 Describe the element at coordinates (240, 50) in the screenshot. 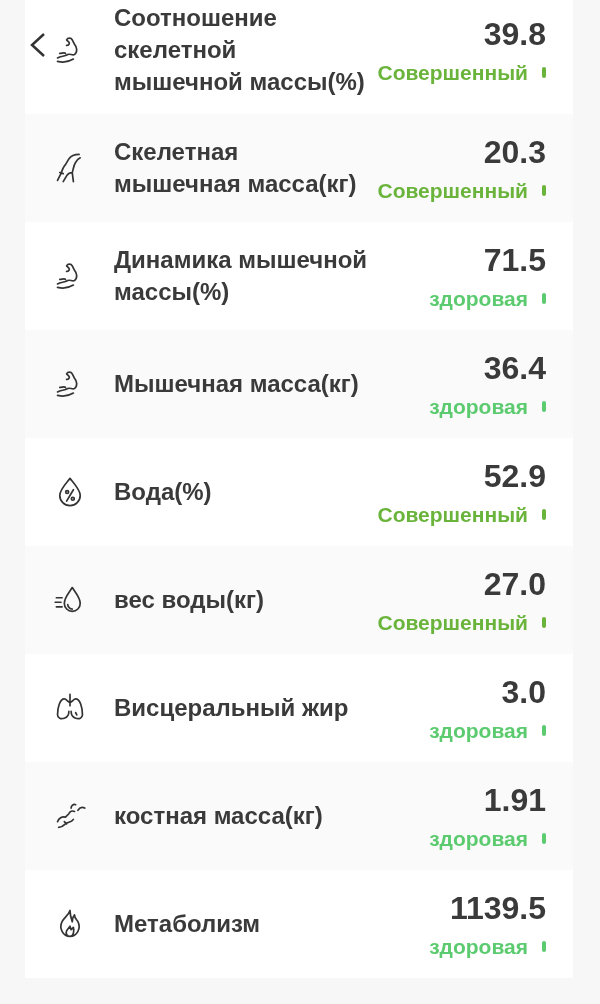

I see `metric-label: Соотношение скелетной мышечной массы(%)` at that location.